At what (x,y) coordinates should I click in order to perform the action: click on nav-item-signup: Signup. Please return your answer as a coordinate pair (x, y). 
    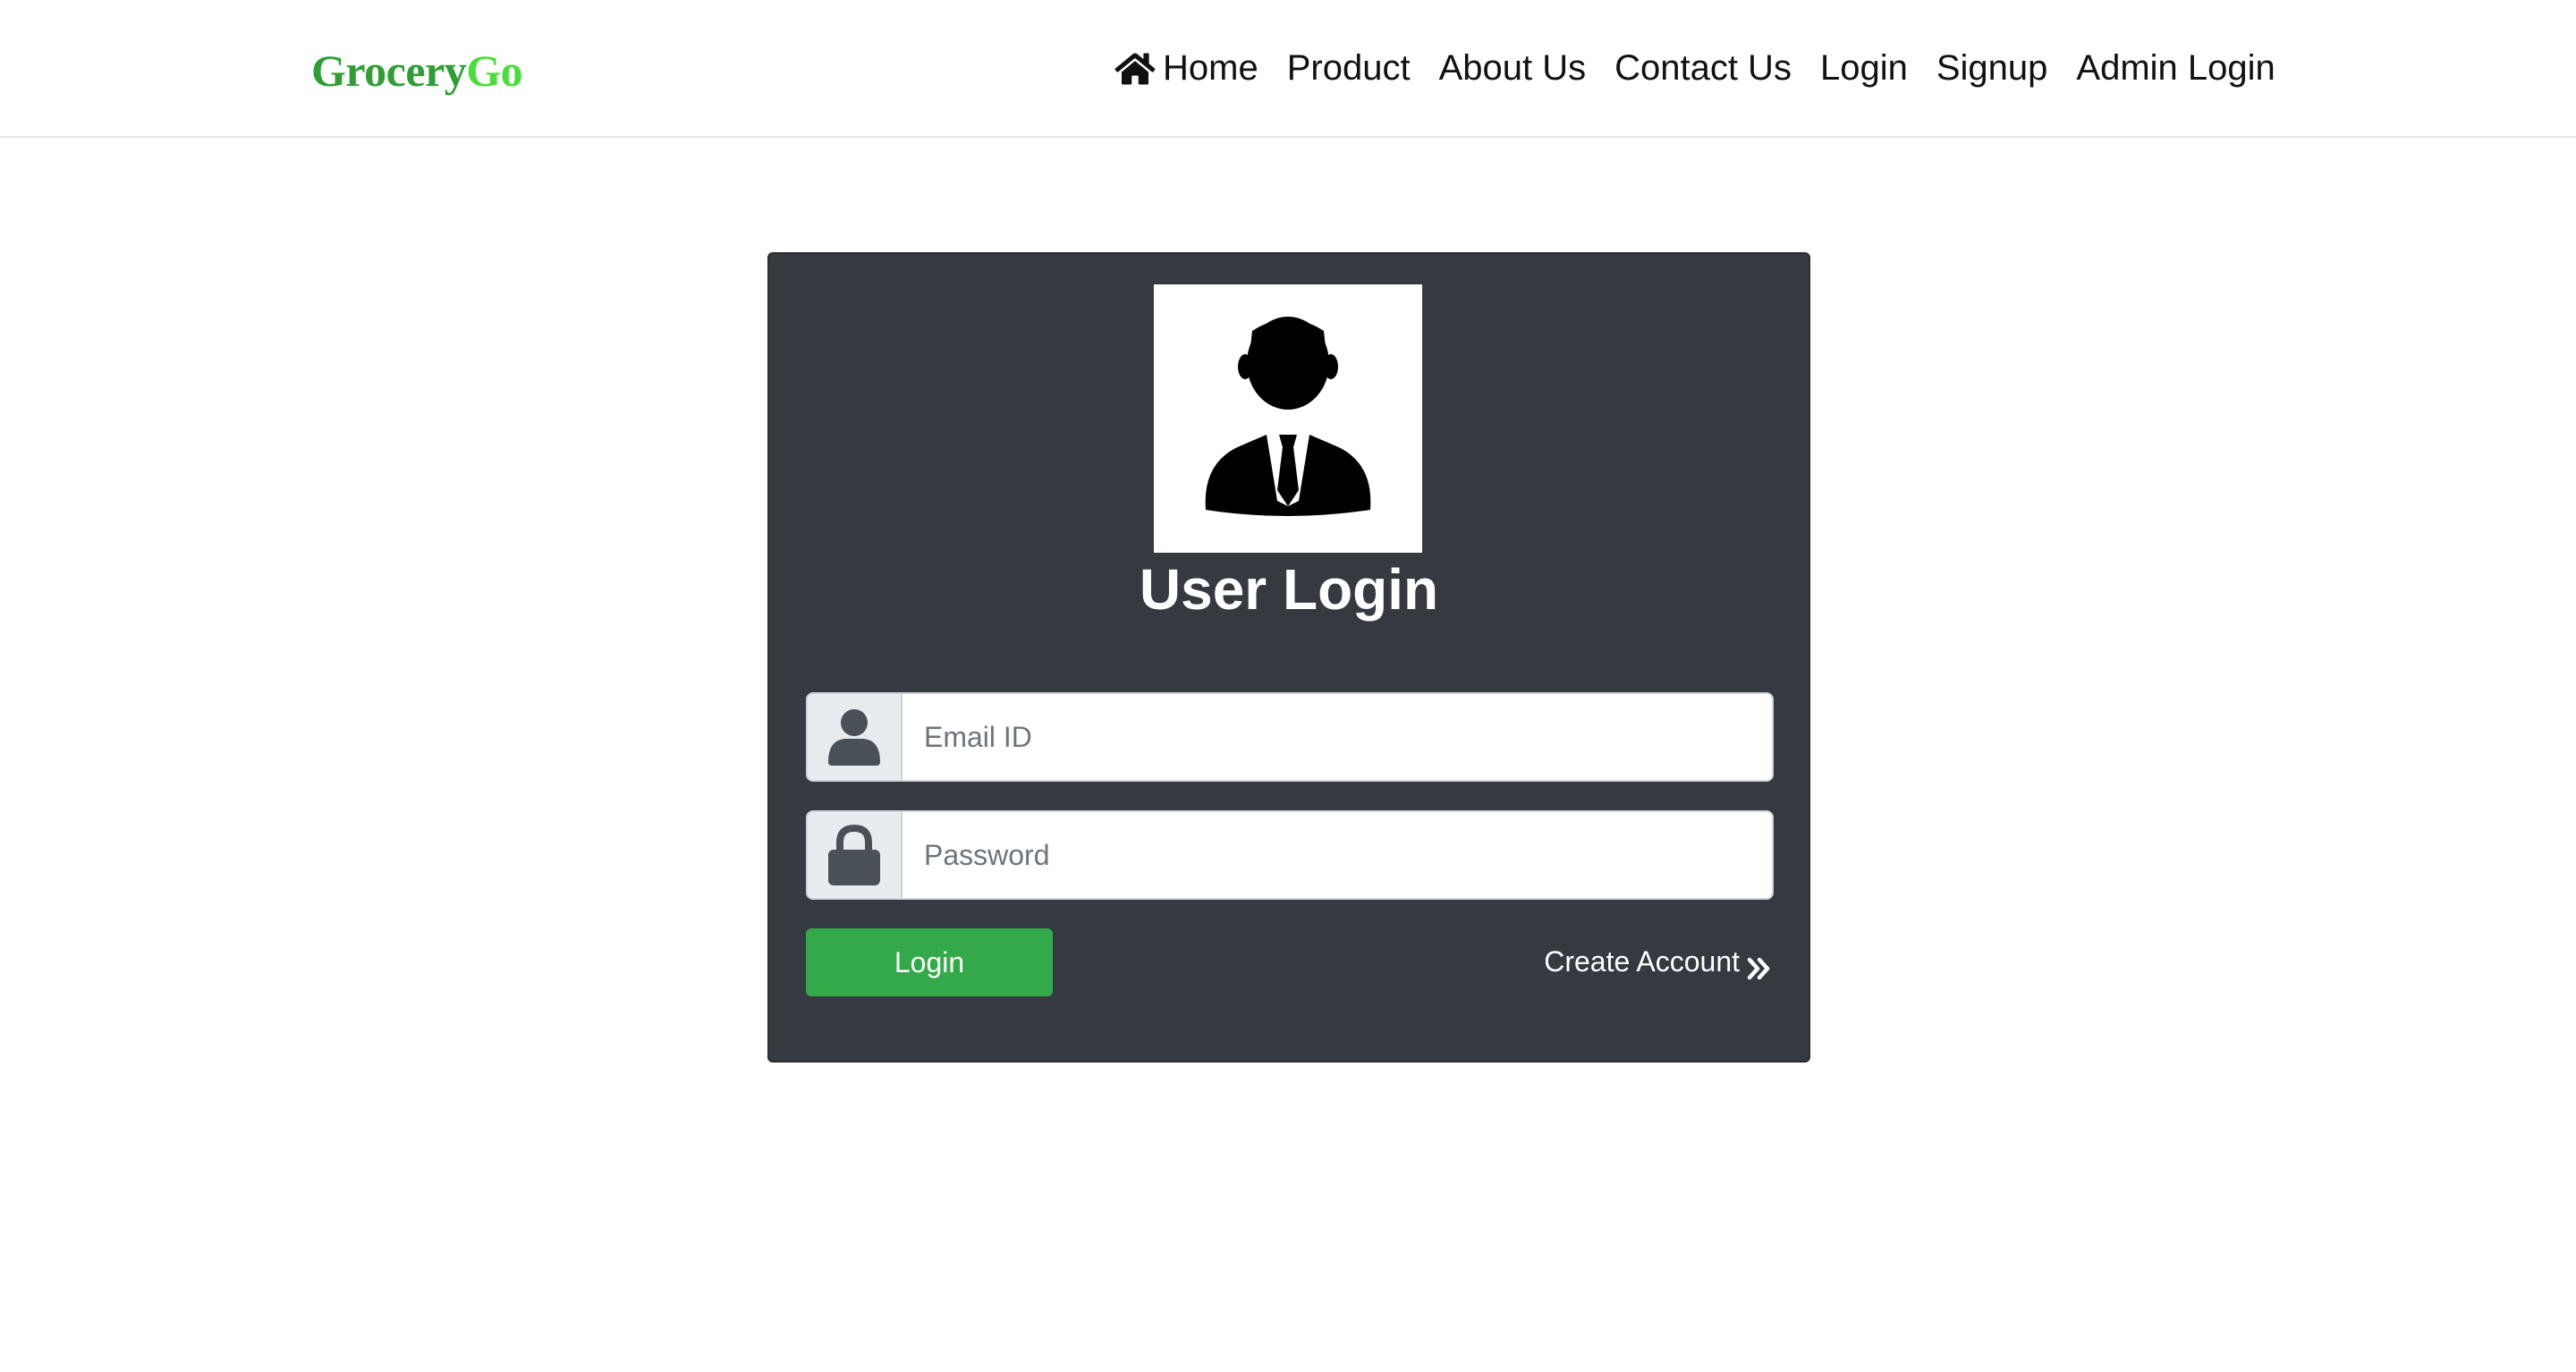
    Looking at the image, I should click on (1992, 68).